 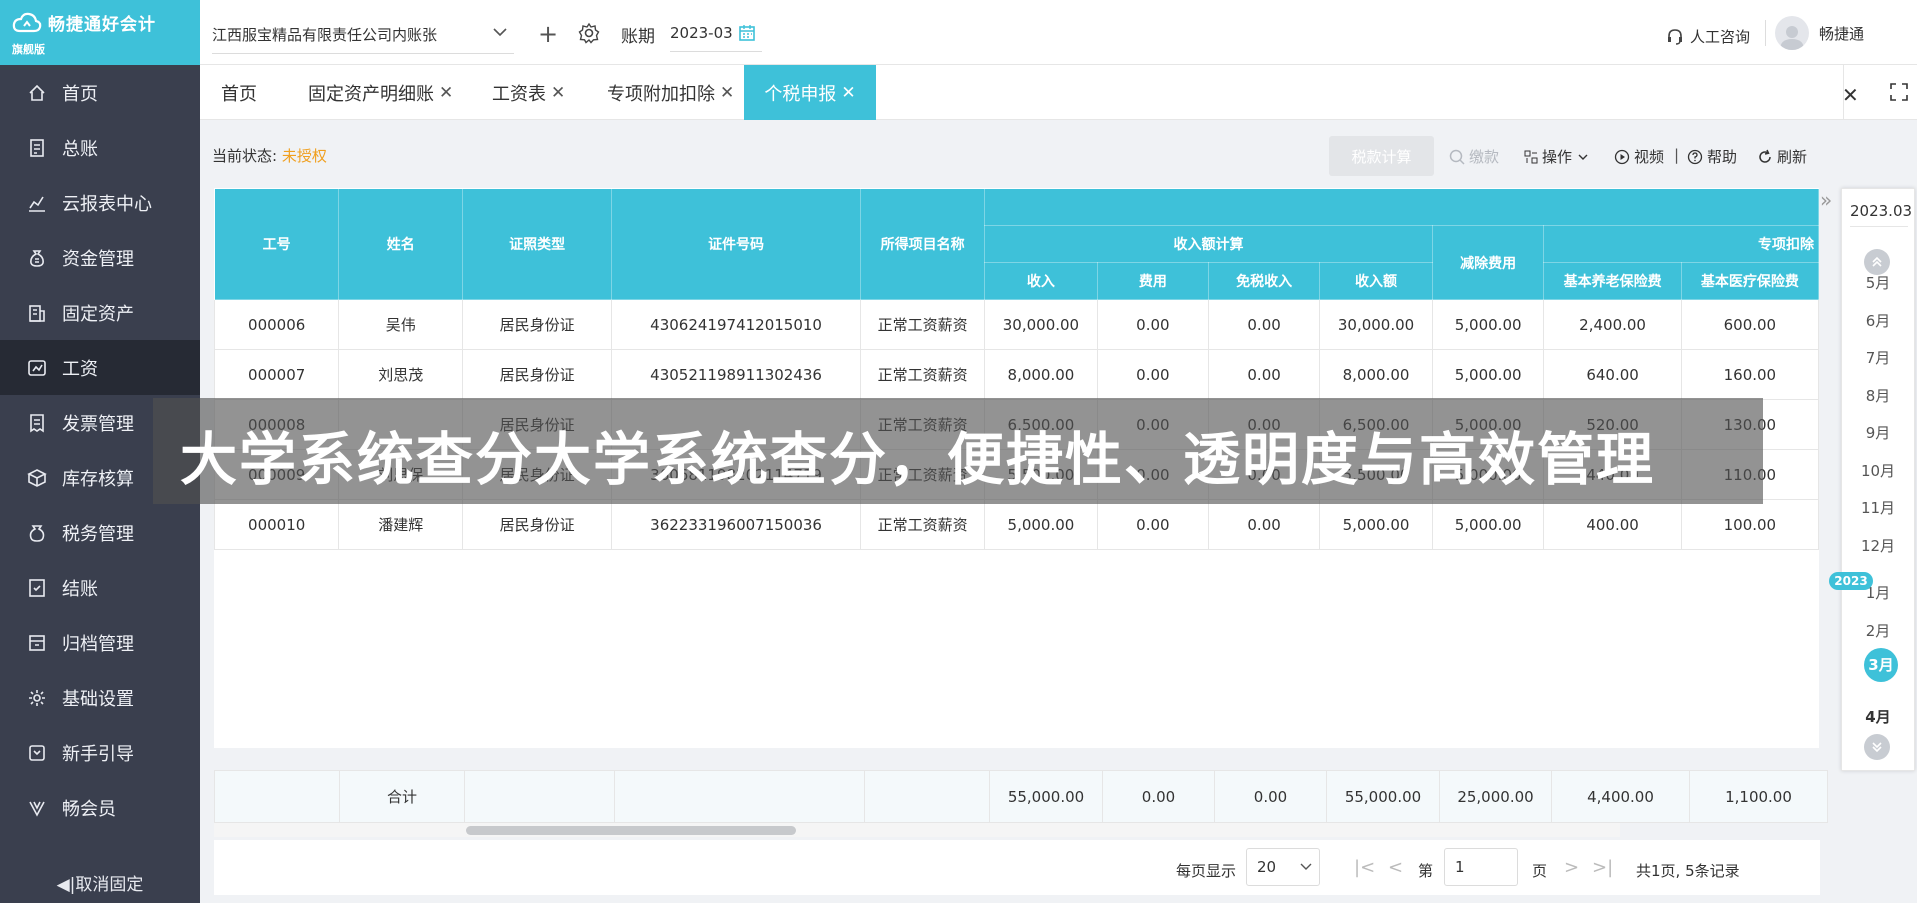 What do you see at coordinates (631, 830) in the screenshot?
I see `scrollbar-thumb` at bounding box center [631, 830].